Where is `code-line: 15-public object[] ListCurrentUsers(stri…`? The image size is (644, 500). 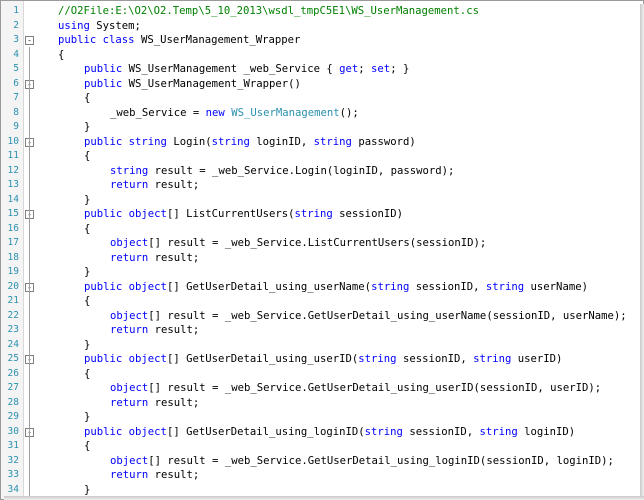
code-line: 15-public object[] ListCurrentUsers(stri… is located at coordinates (321, 214).